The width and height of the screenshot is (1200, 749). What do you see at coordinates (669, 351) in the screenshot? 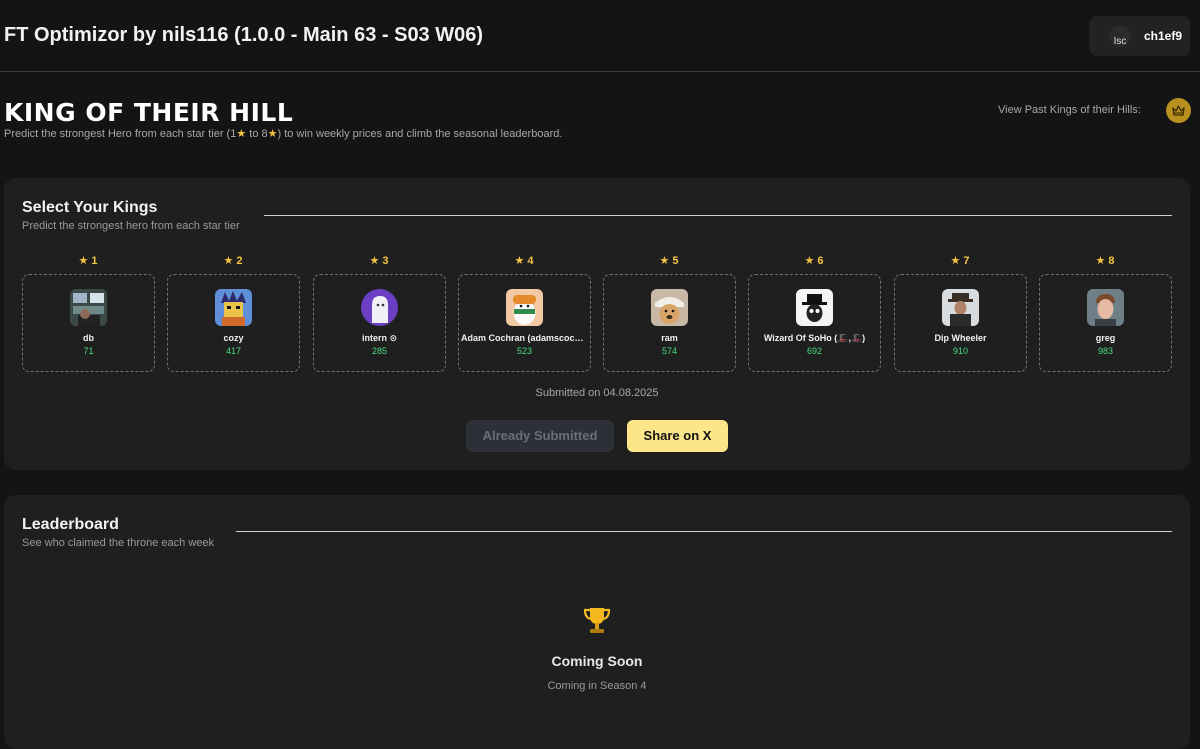
I see `hero-score: 574` at bounding box center [669, 351].